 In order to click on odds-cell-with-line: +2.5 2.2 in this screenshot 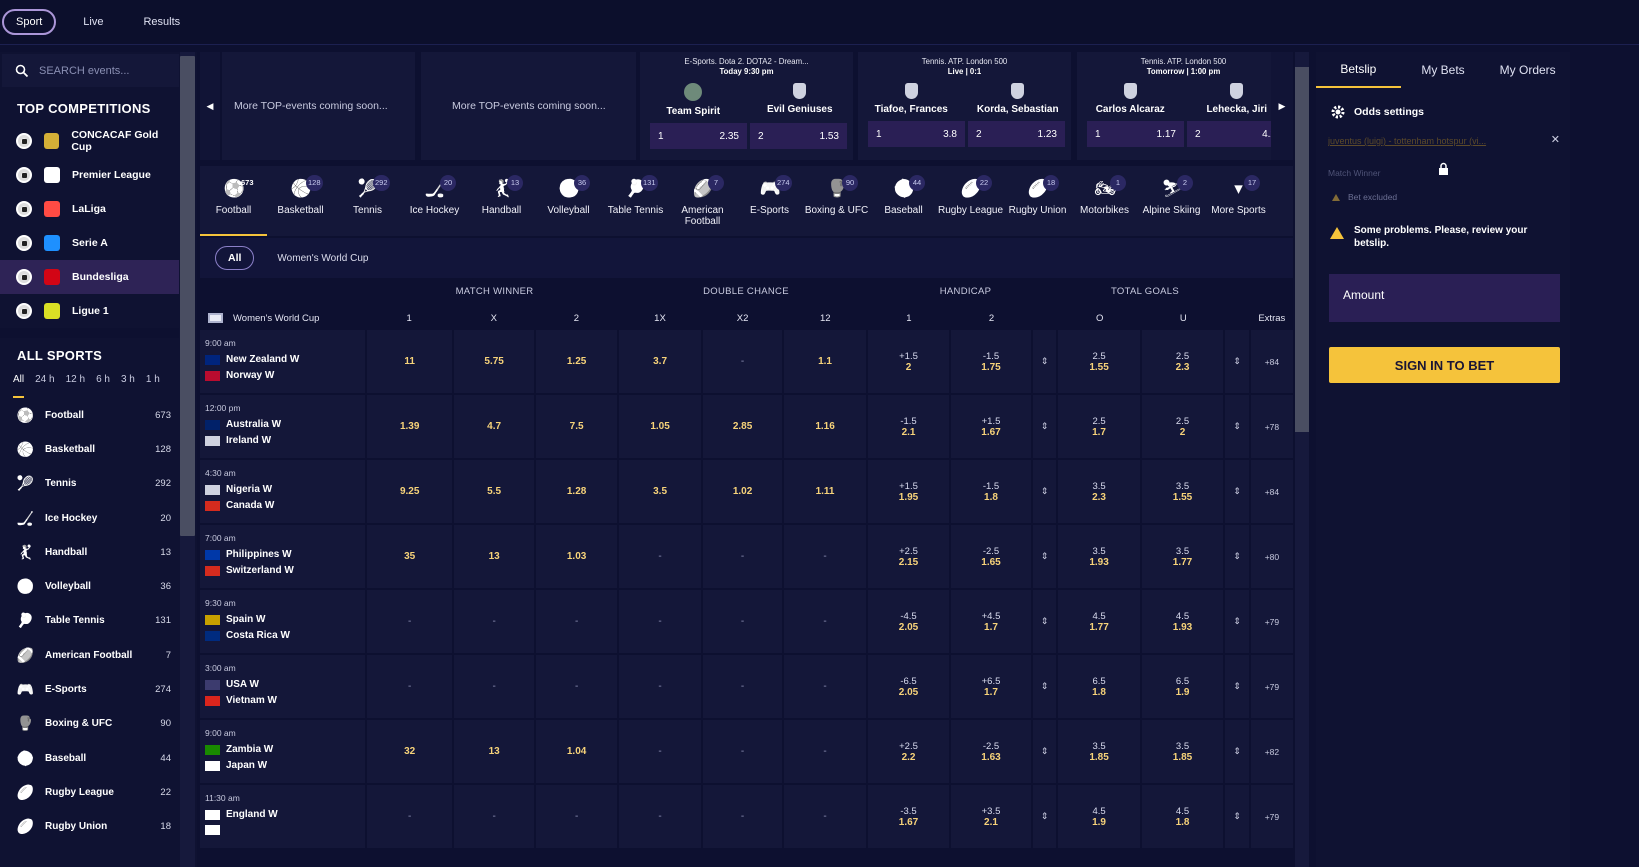, I will do `click(908, 751)`.